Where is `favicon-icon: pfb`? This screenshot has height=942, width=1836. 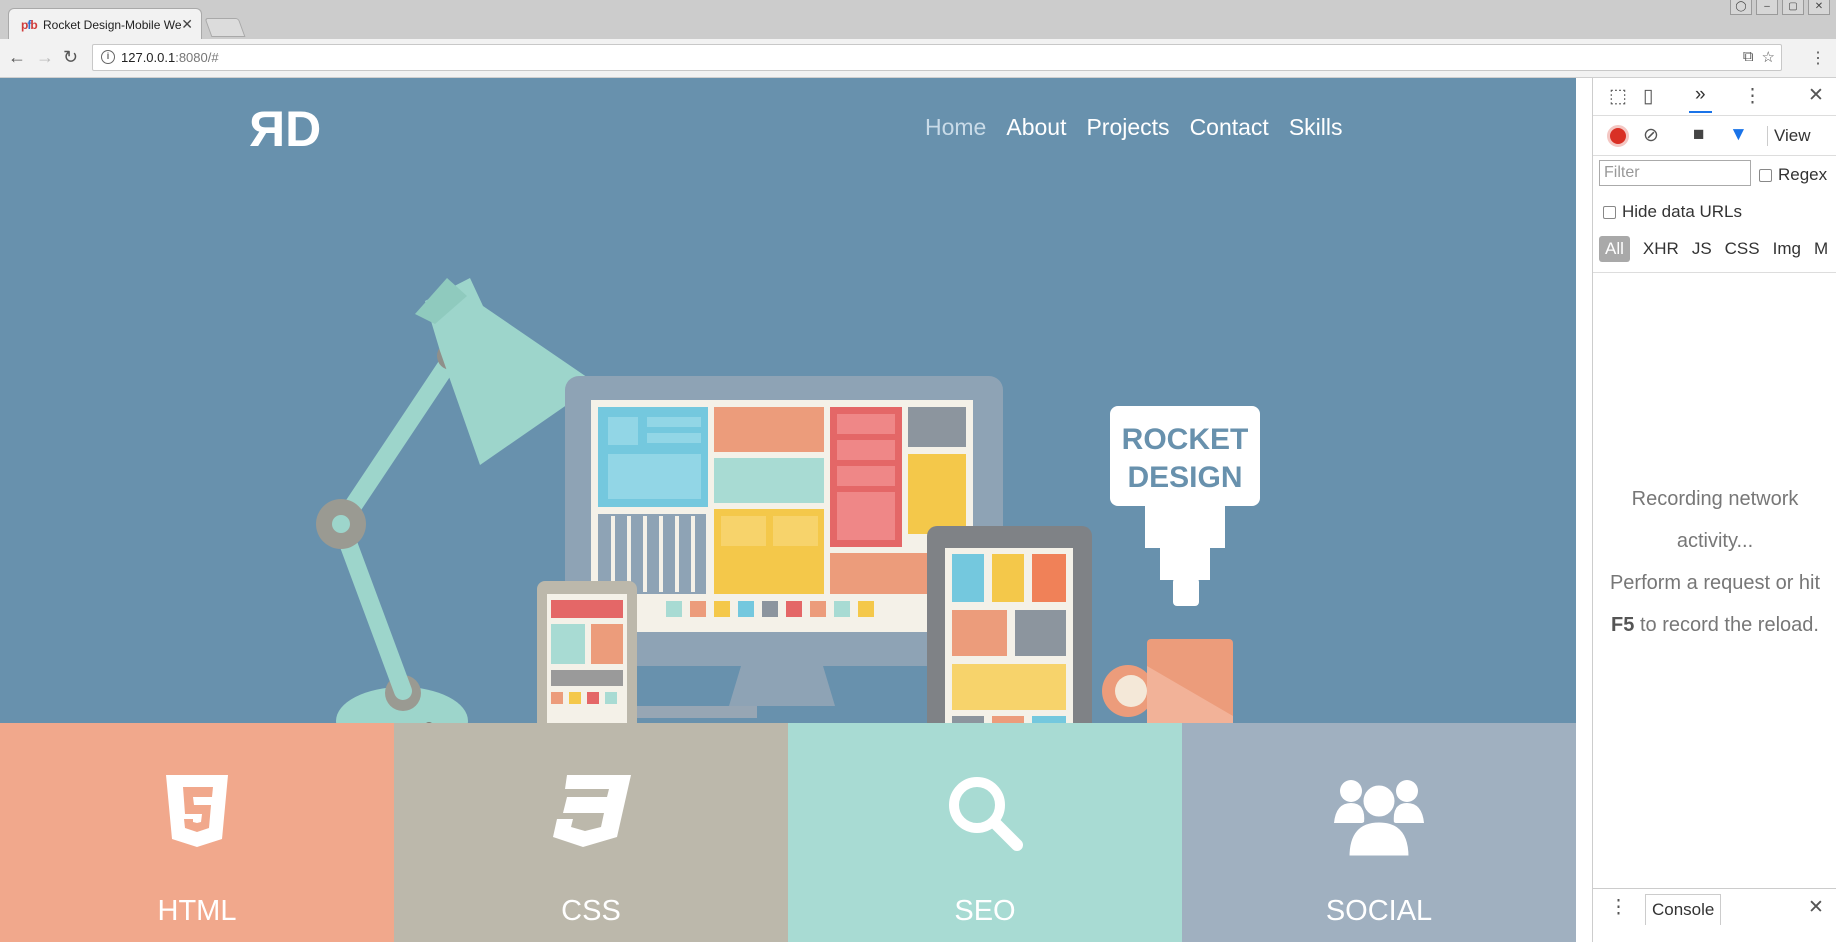 favicon-icon: pfb is located at coordinates (29, 25).